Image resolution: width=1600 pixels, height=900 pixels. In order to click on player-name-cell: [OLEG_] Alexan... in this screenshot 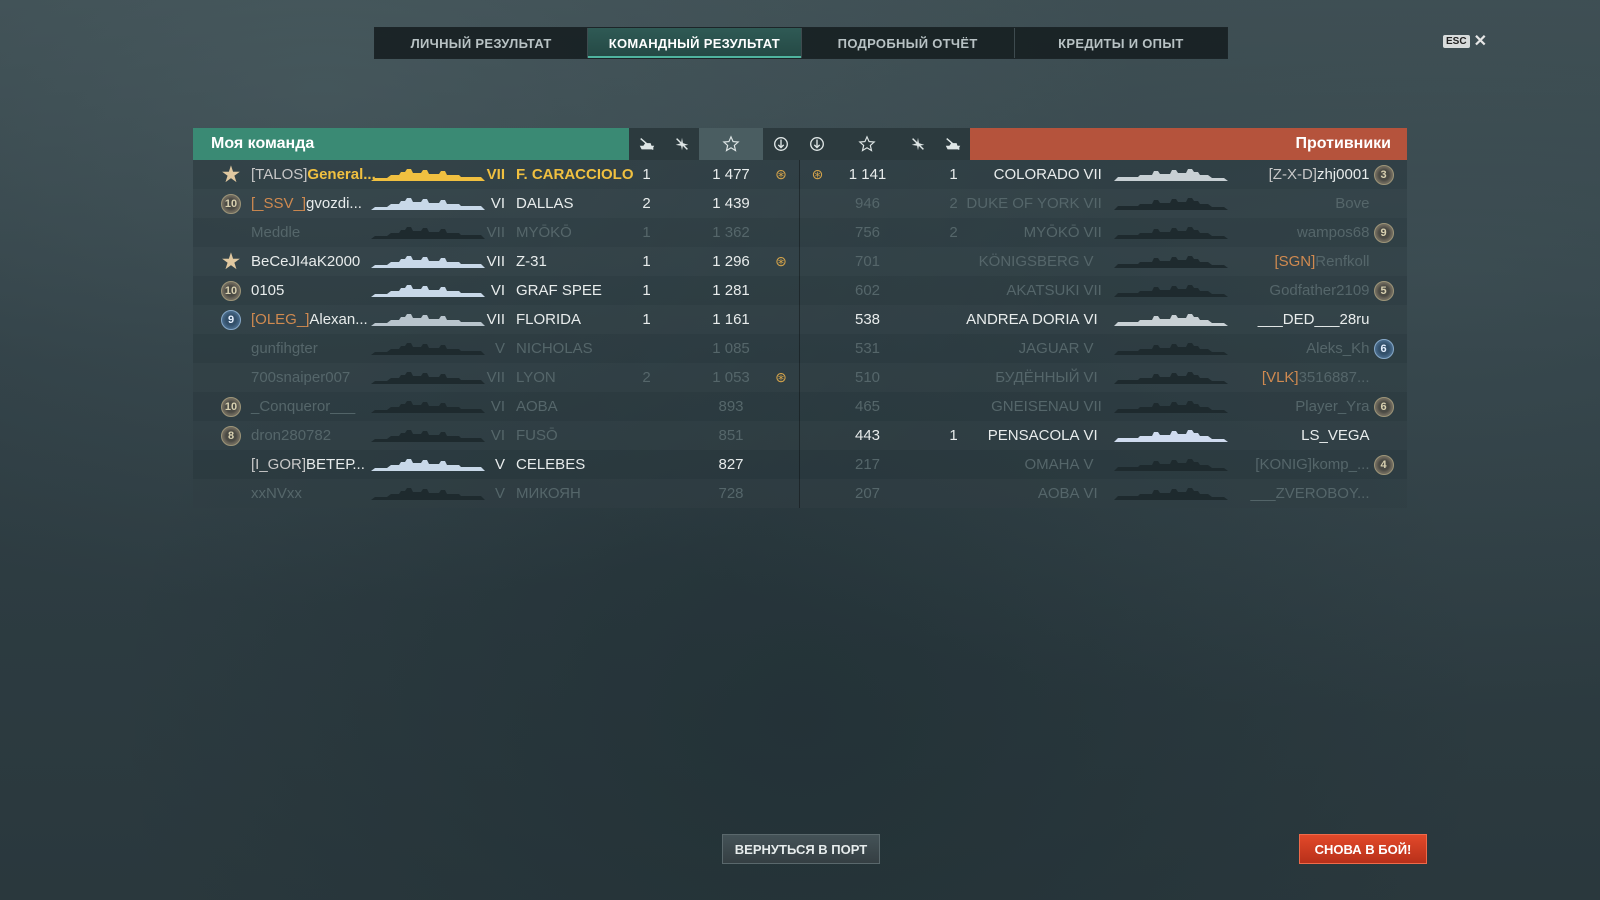, I will do `click(309, 319)`.